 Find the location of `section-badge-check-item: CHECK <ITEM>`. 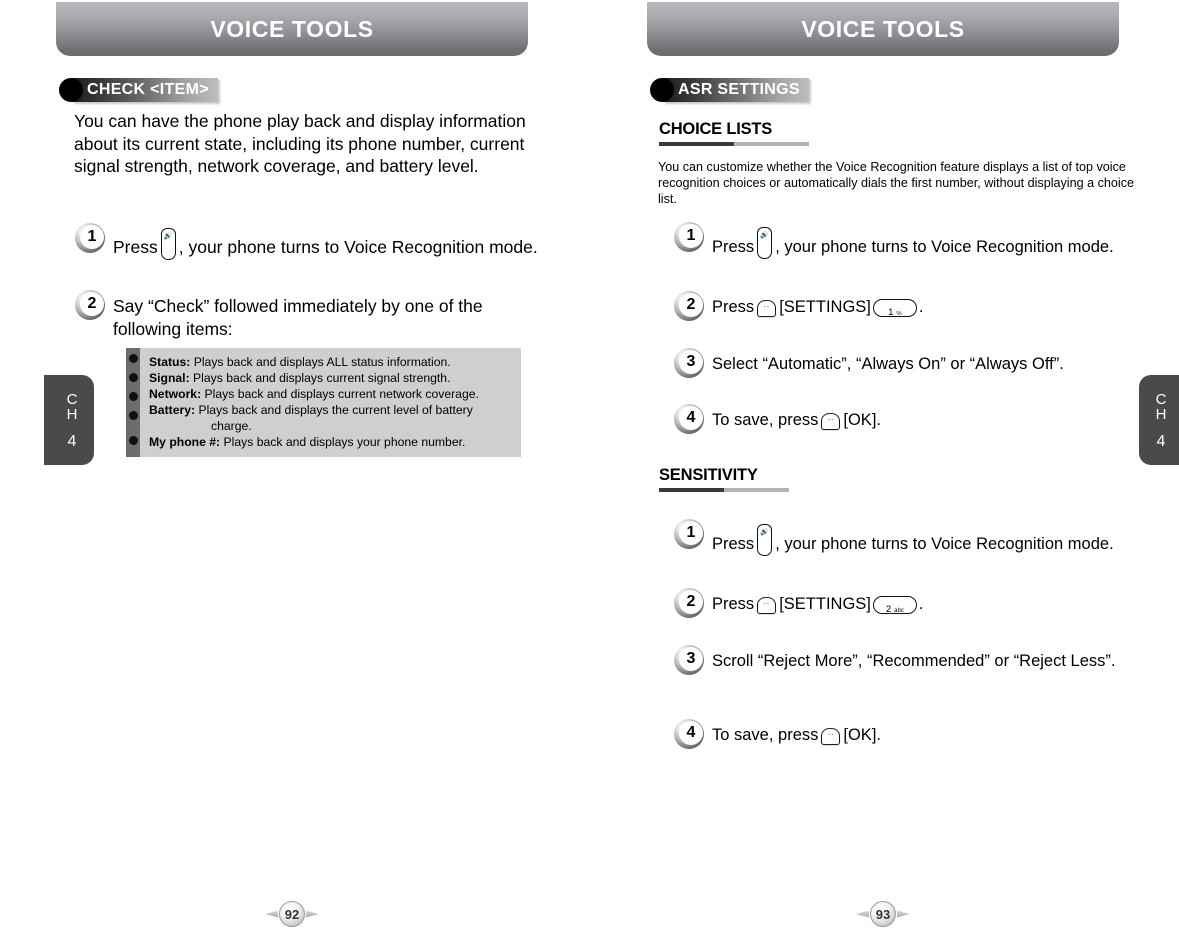

section-badge-check-item: CHECK <ITEM> is located at coordinates (138, 90).